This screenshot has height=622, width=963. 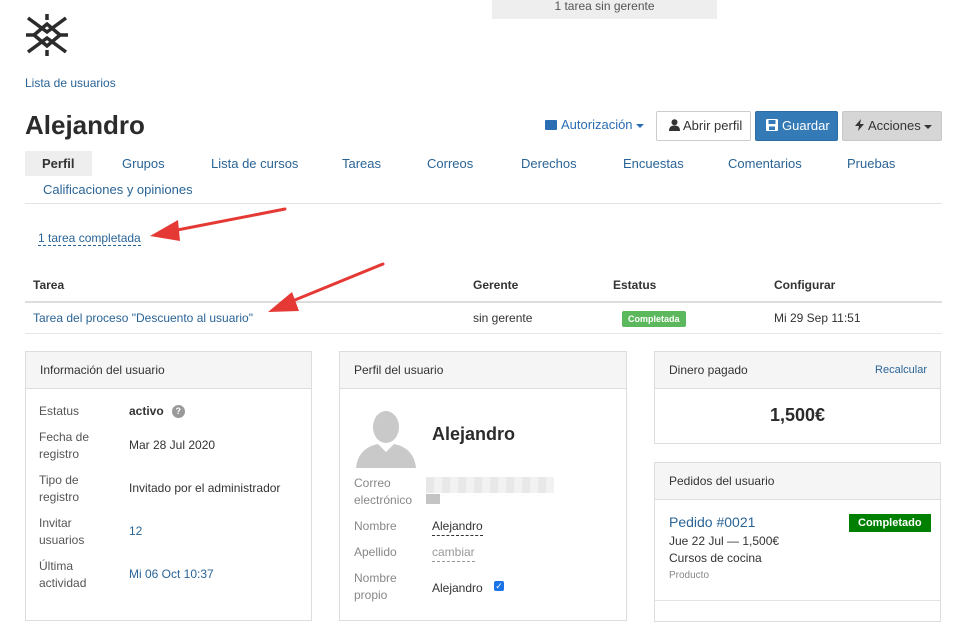 I want to click on tab-rights: Derechos, so click(x=549, y=163).